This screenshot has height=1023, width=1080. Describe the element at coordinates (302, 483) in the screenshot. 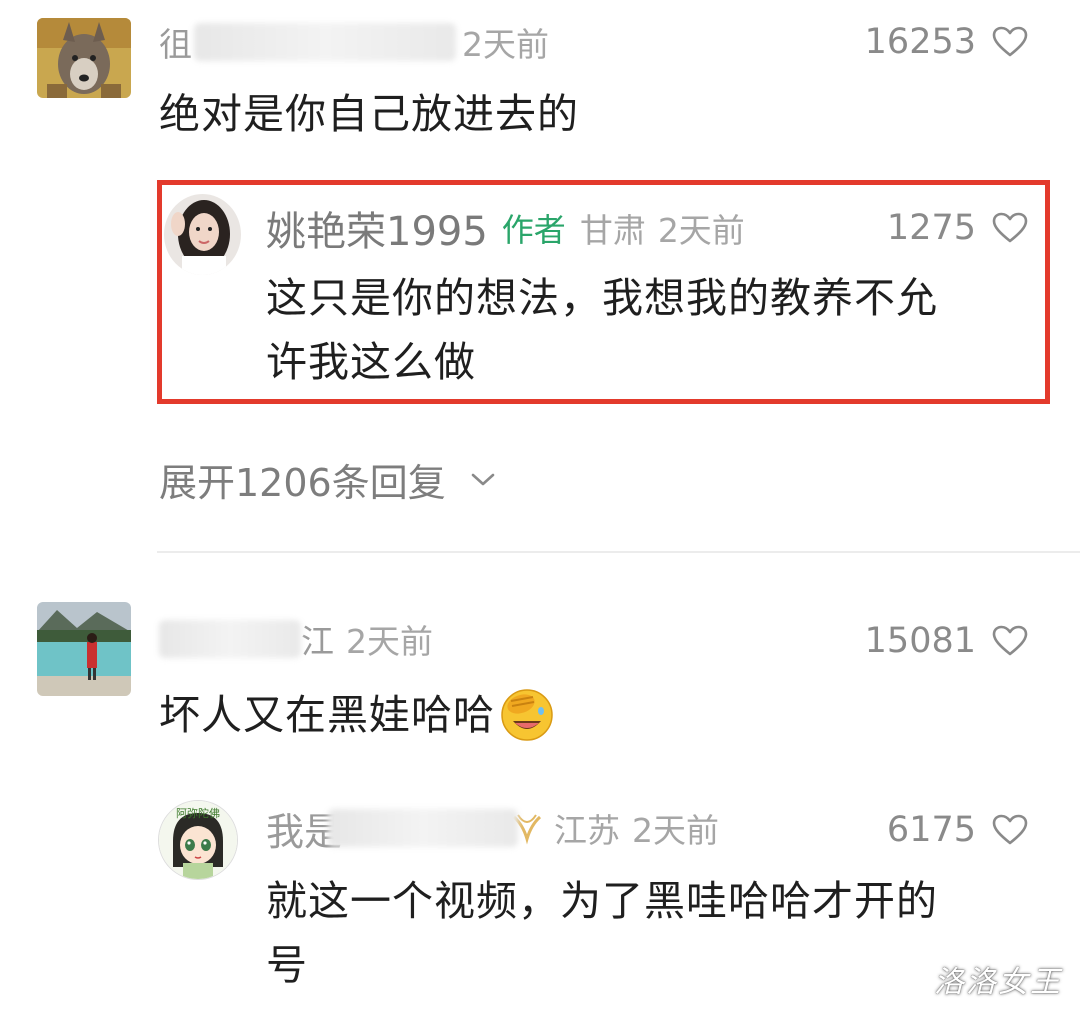

I see `expand-replies-label: 展开1206条回复` at that location.